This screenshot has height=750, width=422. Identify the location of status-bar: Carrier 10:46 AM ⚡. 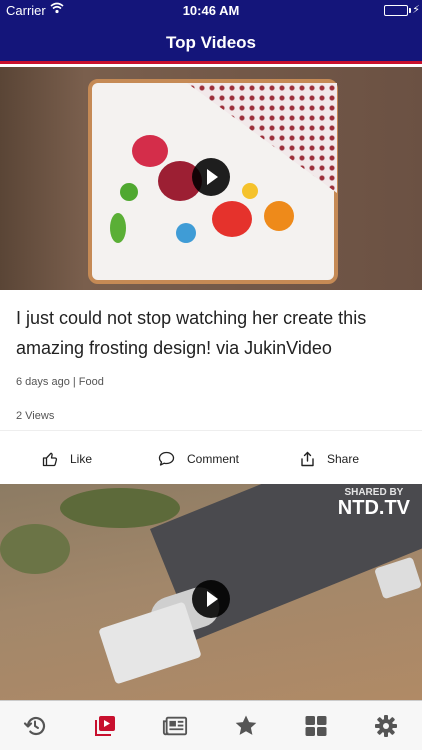
(211, 11).